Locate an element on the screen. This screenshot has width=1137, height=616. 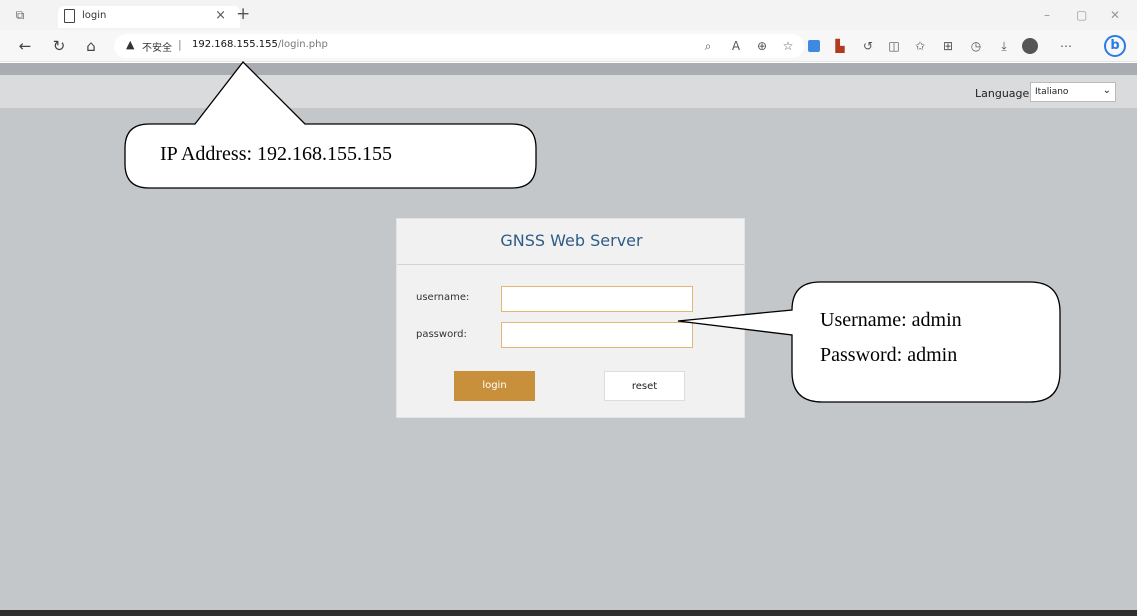
new-tab-button: + is located at coordinates (243, 14).